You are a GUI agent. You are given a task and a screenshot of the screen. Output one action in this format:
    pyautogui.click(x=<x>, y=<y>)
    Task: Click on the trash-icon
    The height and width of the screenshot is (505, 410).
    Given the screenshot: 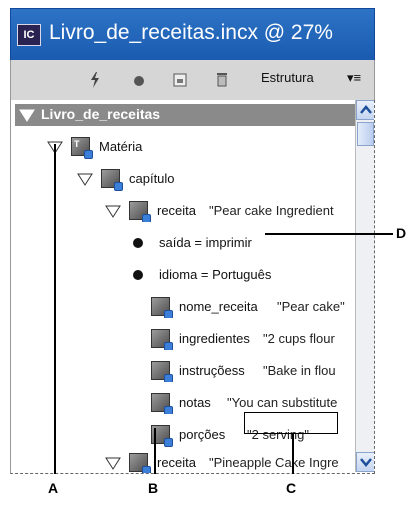 What is the action you would take?
    pyautogui.click(x=222, y=79)
    